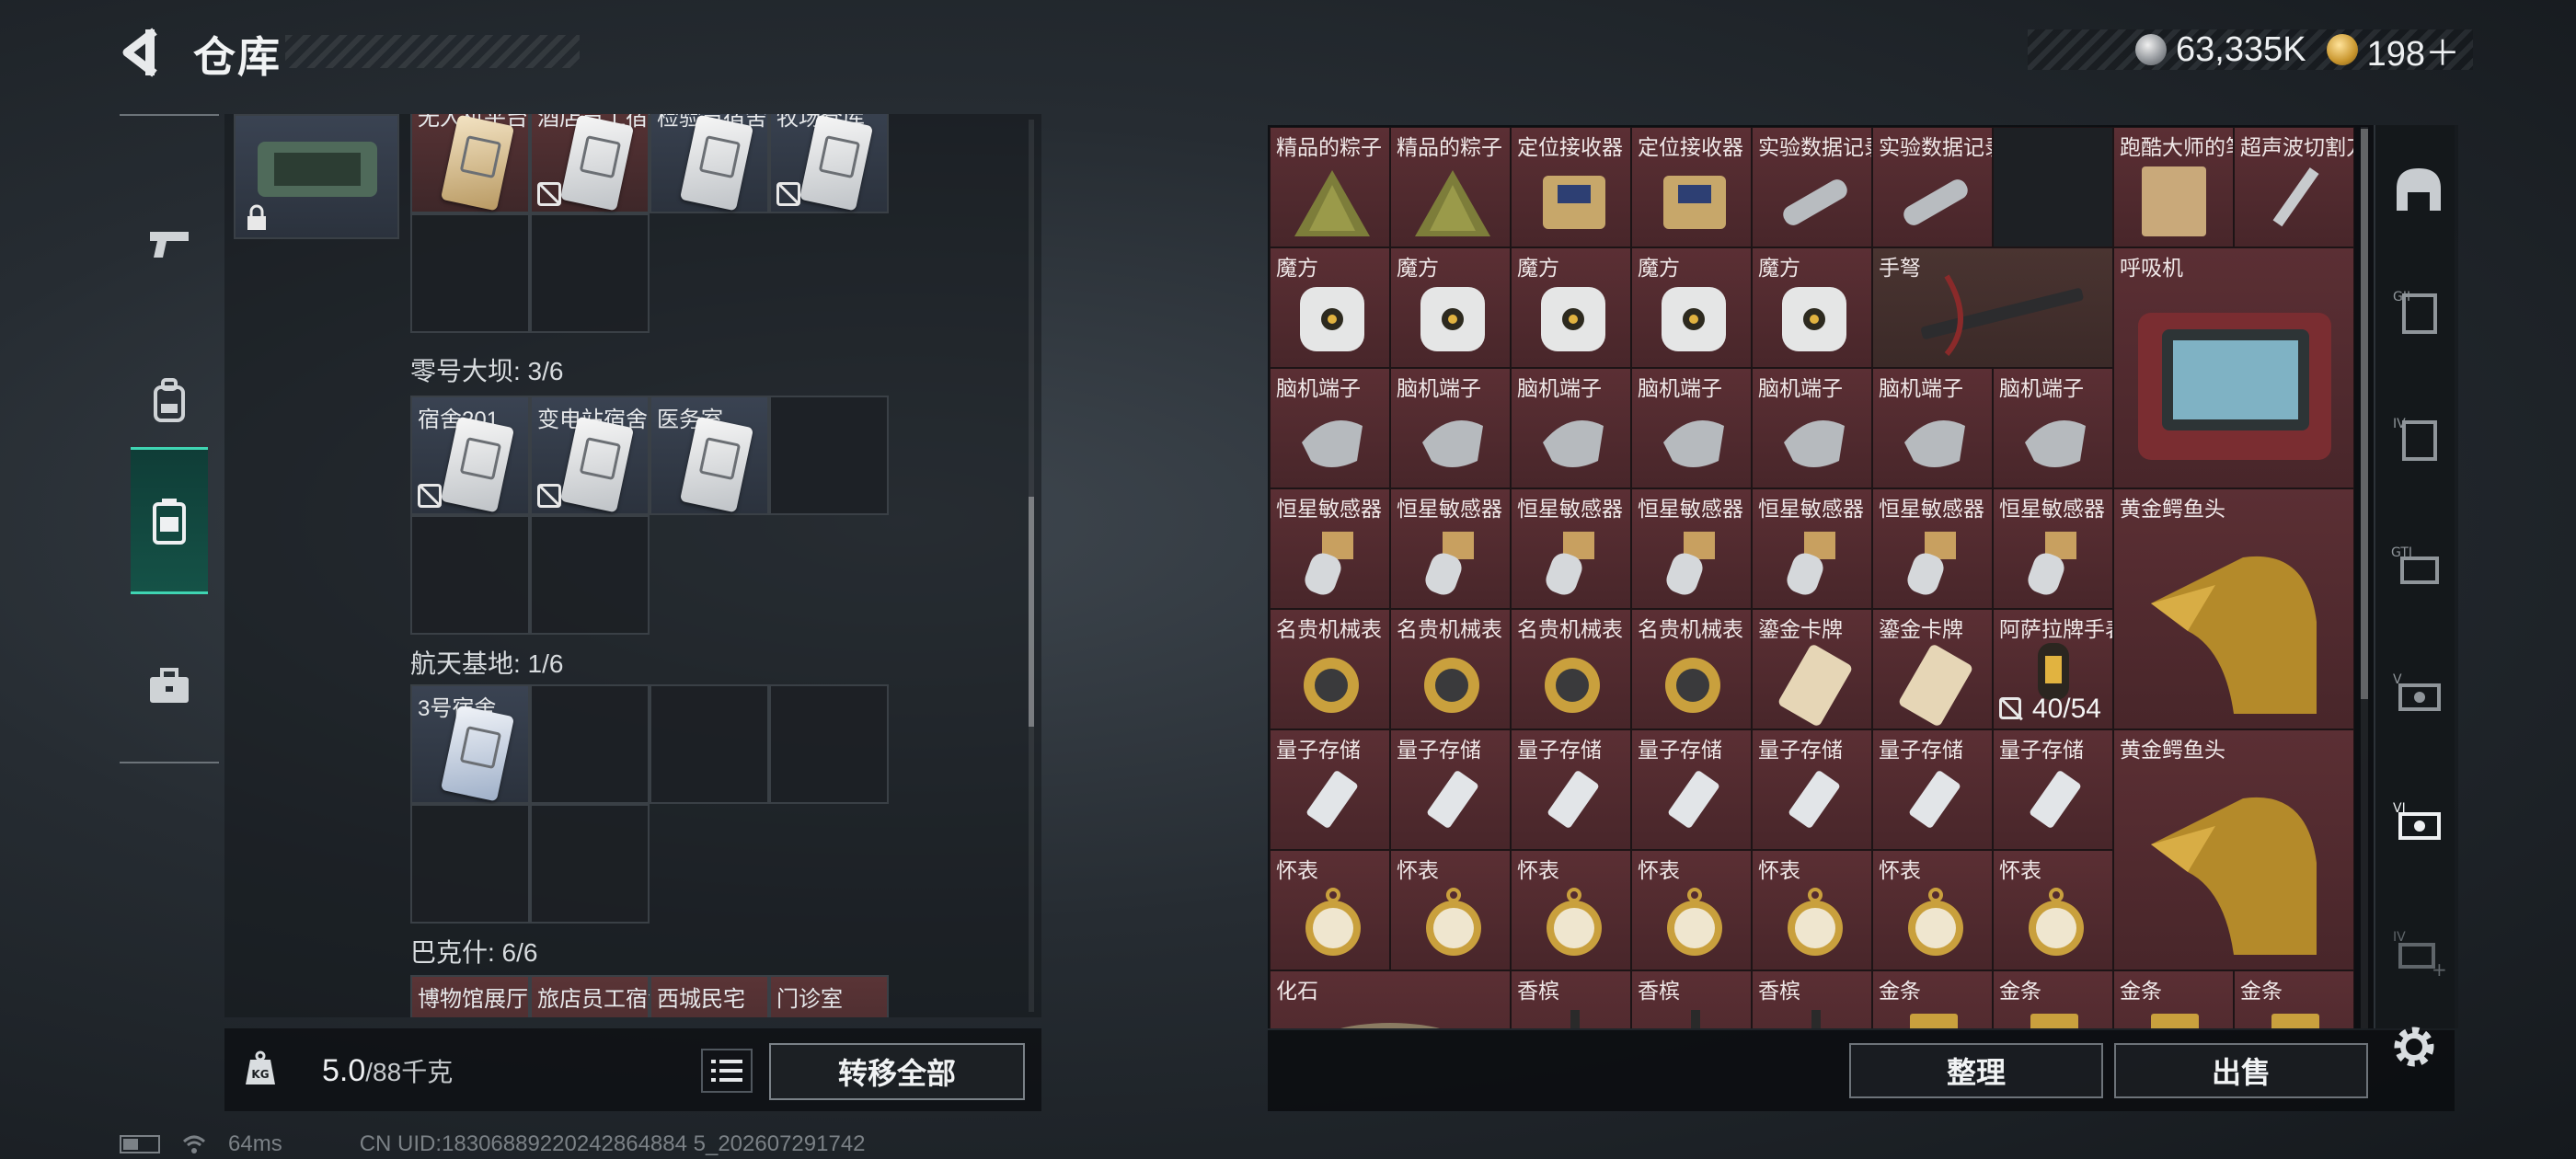  I want to click on filter-armor-iv: IV, so click(2418, 438).